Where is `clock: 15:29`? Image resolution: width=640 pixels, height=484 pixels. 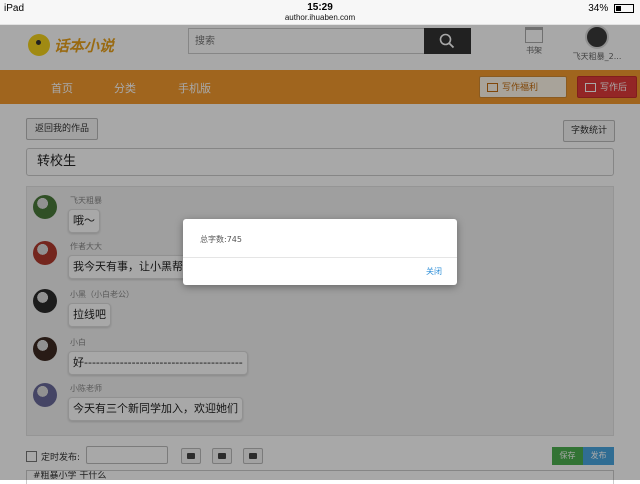 clock: 15:29 is located at coordinates (320, 7).